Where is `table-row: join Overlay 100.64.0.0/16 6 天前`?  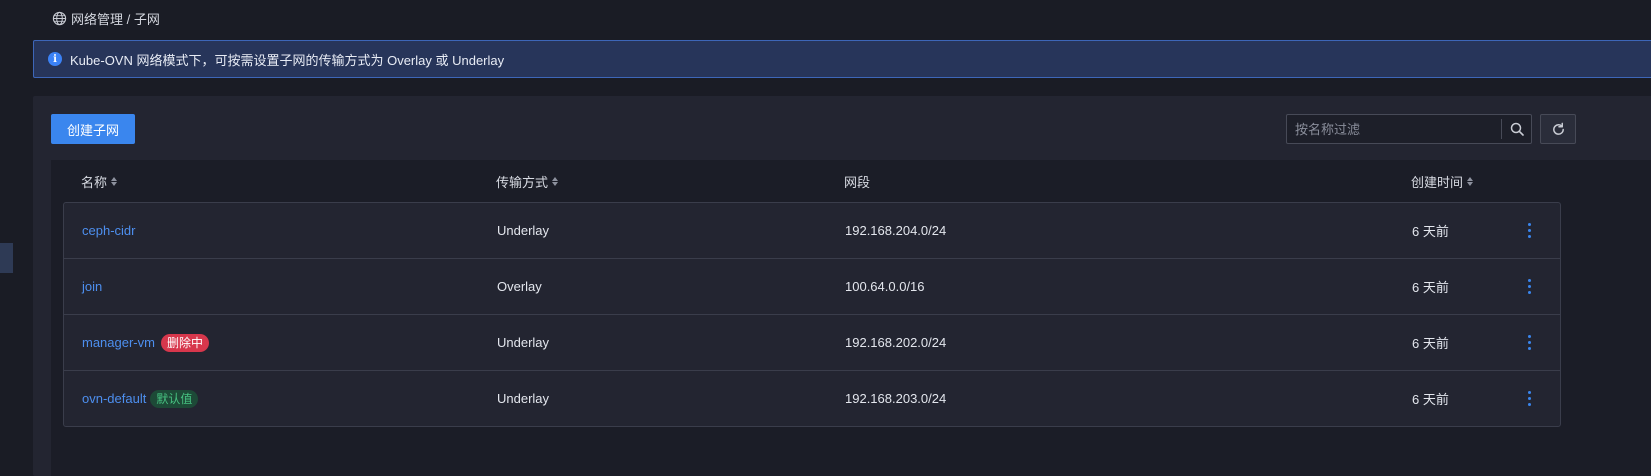
table-row: join Overlay 100.64.0.0/16 6 天前 is located at coordinates (812, 287).